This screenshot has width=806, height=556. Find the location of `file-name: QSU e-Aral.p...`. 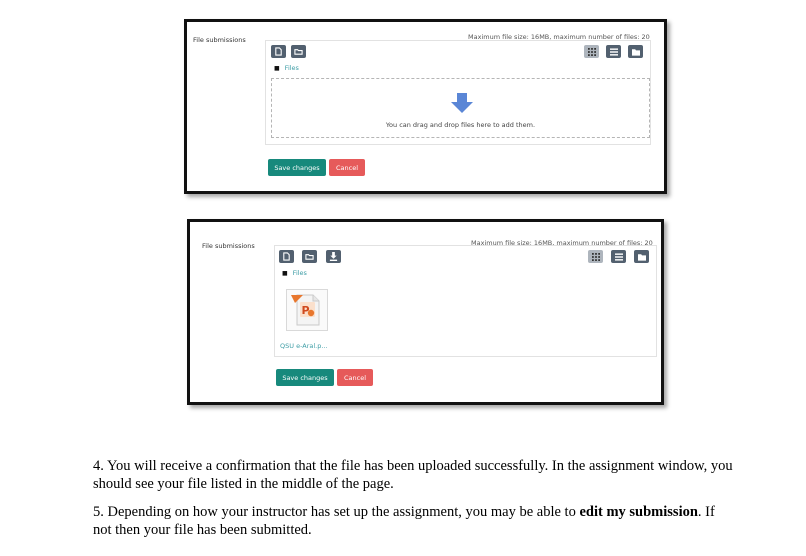

file-name: QSU e-Aral.p... is located at coordinates (304, 346).